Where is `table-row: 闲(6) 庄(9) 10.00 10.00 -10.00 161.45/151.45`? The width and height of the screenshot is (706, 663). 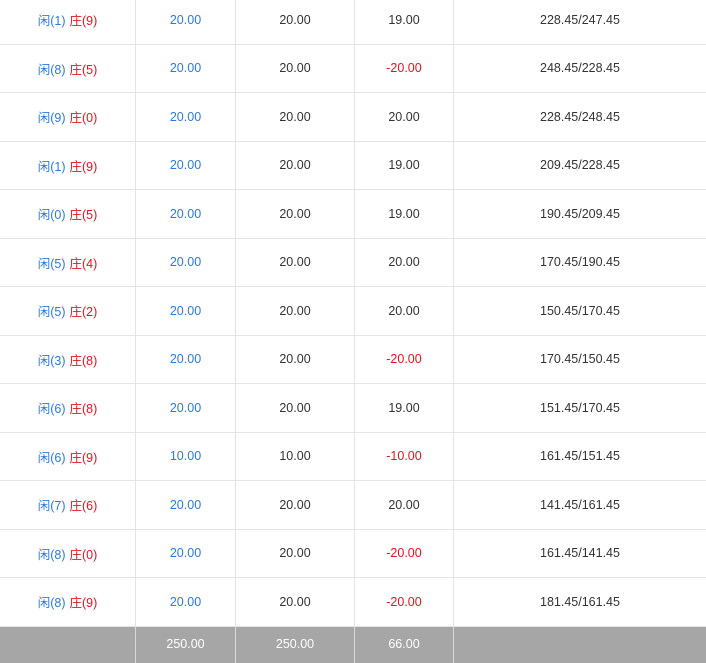
table-row: 闲(6) 庄(9) 10.00 10.00 -10.00 161.45/151.45 is located at coordinates (353, 456).